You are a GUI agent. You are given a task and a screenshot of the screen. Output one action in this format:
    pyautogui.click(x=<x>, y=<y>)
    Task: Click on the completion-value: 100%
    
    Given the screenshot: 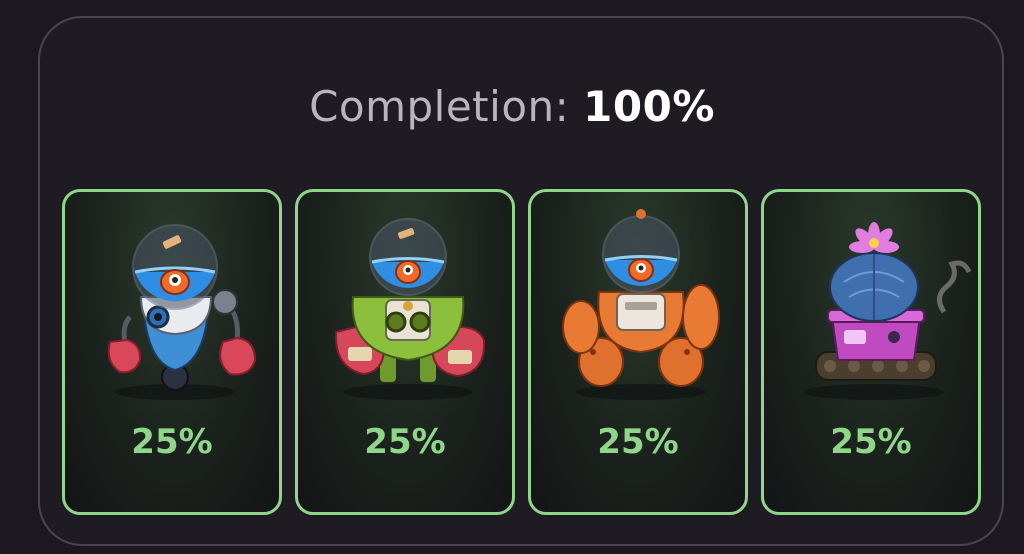 What is the action you would take?
    pyautogui.click(x=649, y=106)
    